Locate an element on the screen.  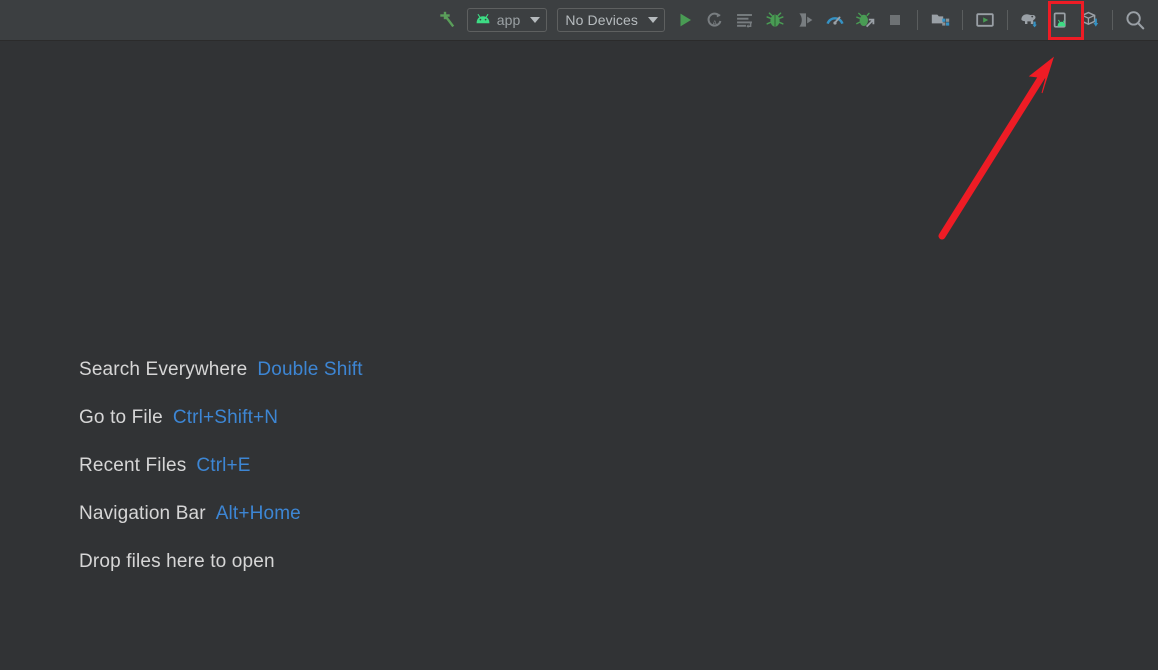
device-selector-label: No Devices is located at coordinates (601, 20).